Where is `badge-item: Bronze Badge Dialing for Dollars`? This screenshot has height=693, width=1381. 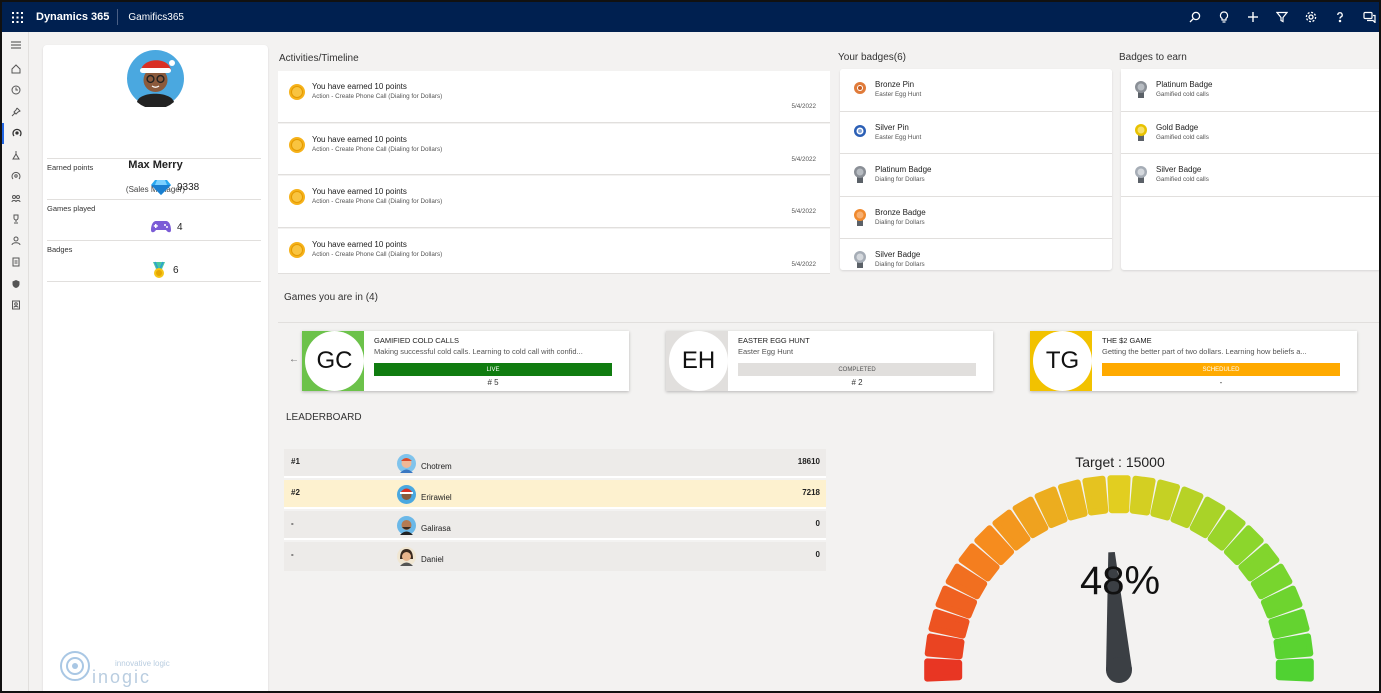 badge-item: Bronze Badge Dialing for Dollars is located at coordinates (976, 217).